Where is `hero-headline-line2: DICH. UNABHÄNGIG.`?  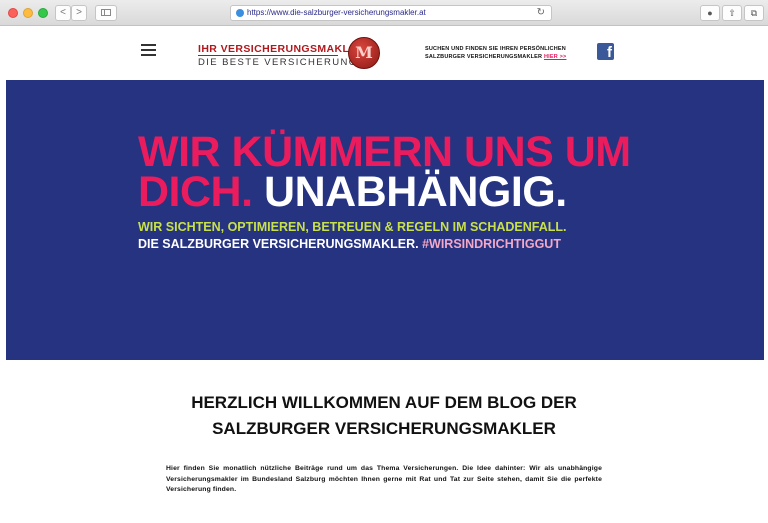
hero-headline-line2: DICH. UNABHÄNGIG. is located at coordinates (352, 192).